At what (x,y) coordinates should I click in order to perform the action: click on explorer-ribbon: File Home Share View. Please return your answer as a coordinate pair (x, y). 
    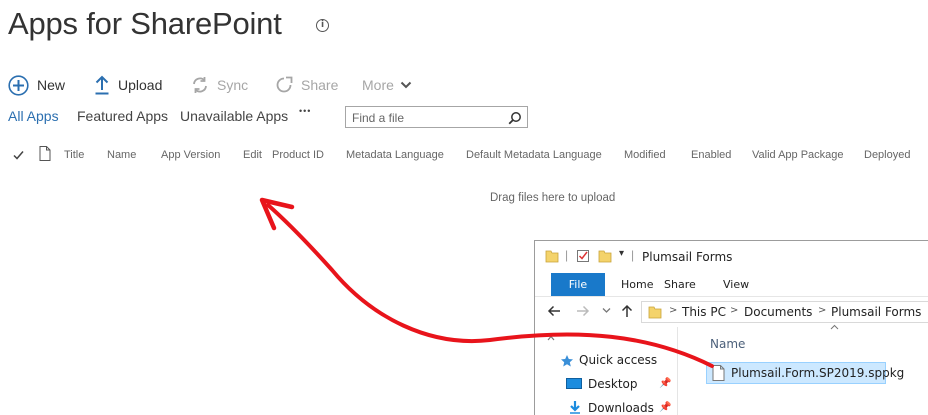
    Looking at the image, I should click on (731, 285).